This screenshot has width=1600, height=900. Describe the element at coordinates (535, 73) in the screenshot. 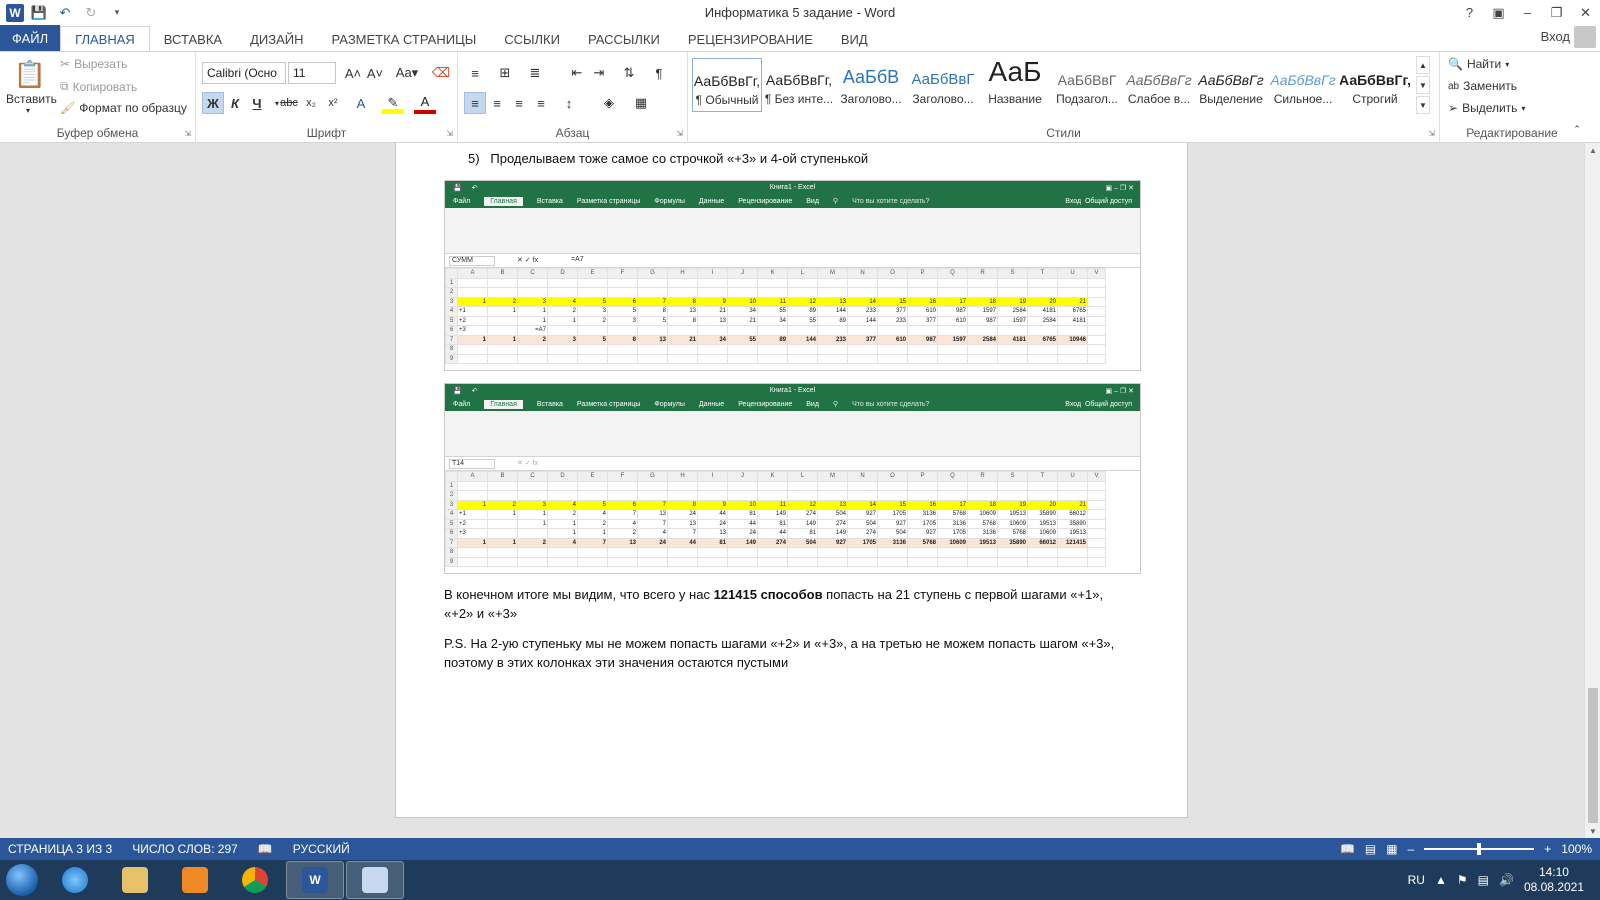

I see `multilevel-list-icon: ≣` at that location.